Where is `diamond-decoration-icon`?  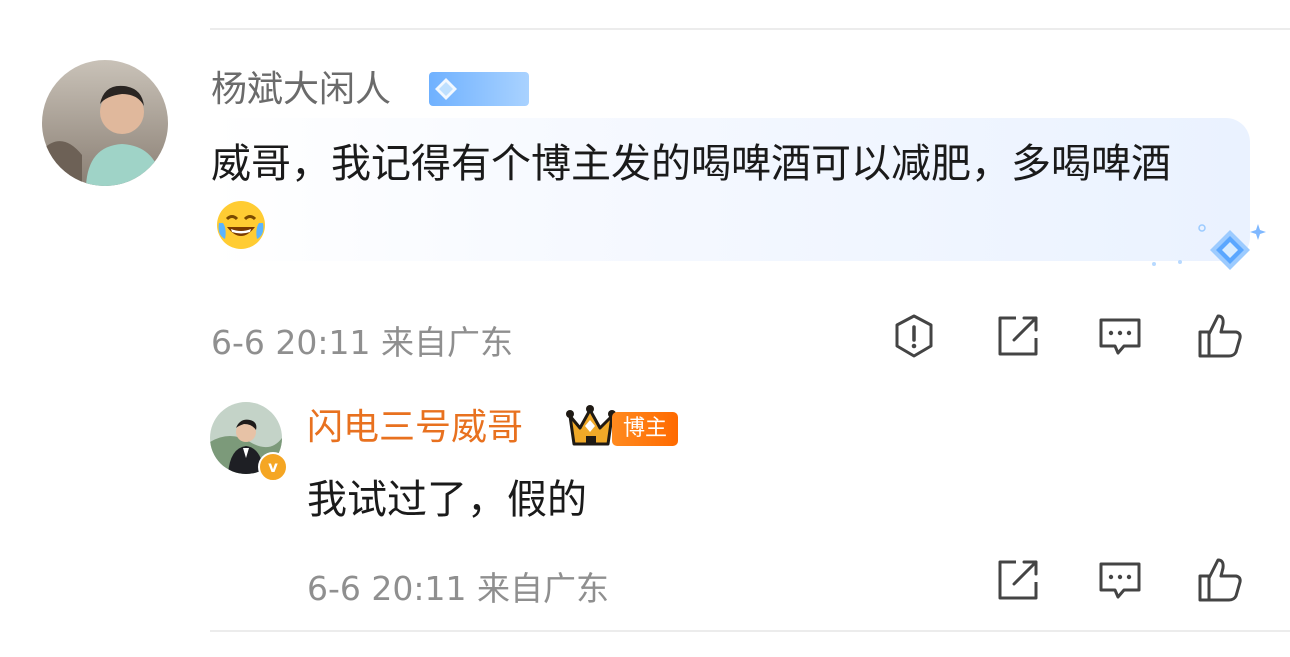 diamond-decoration-icon is located at coordinates (1208, 251).